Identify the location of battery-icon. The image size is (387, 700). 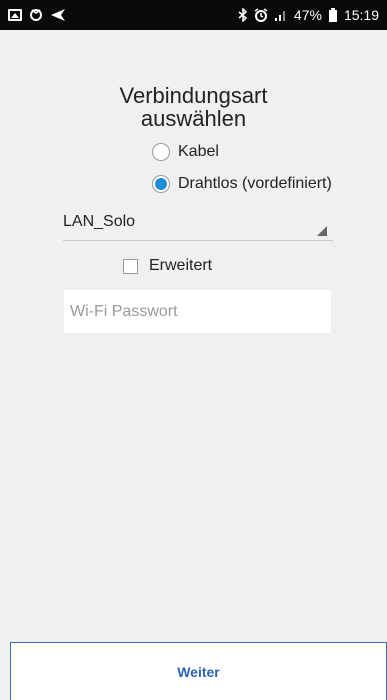
(332, 14).